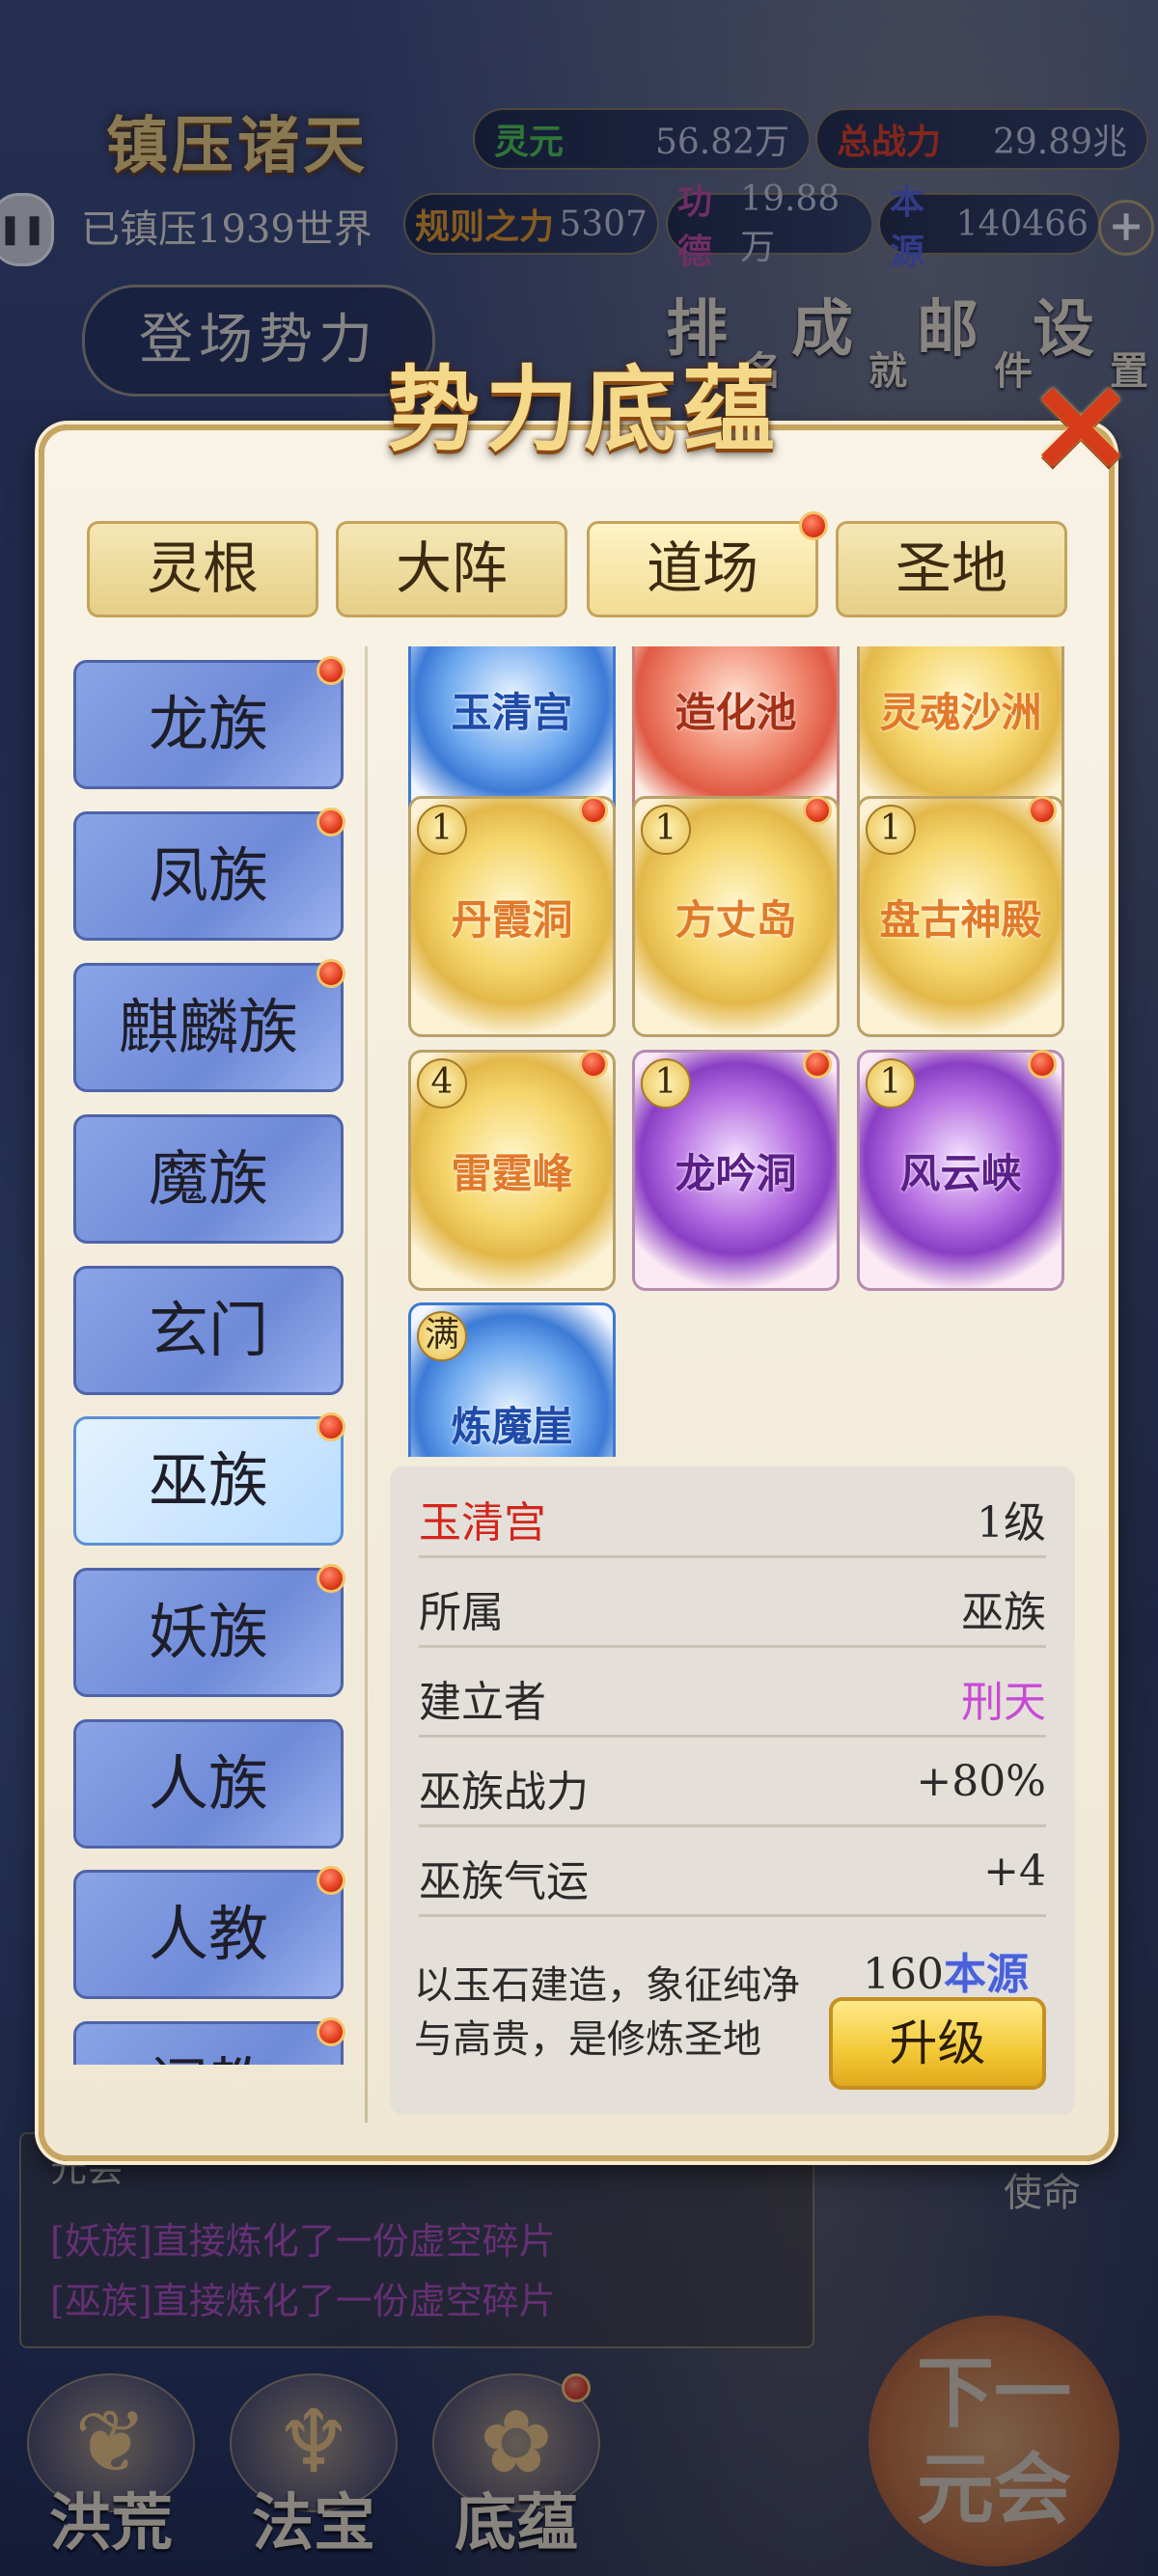  Describe the element at coordinates (208, 1934) in the screenshot. I see `race-item: 人教` at that location.